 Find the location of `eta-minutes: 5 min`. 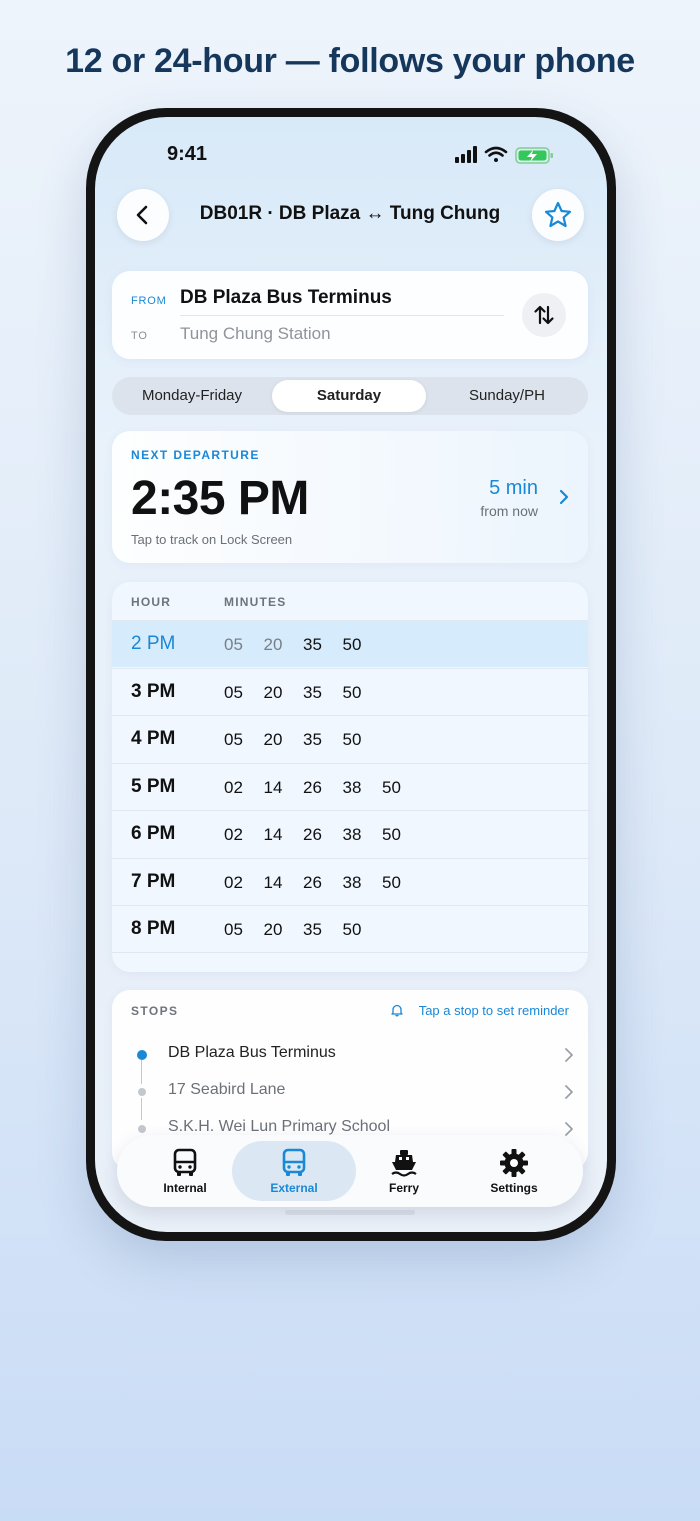

eta-minutes: 5 min is located at coordinates (513, 488).